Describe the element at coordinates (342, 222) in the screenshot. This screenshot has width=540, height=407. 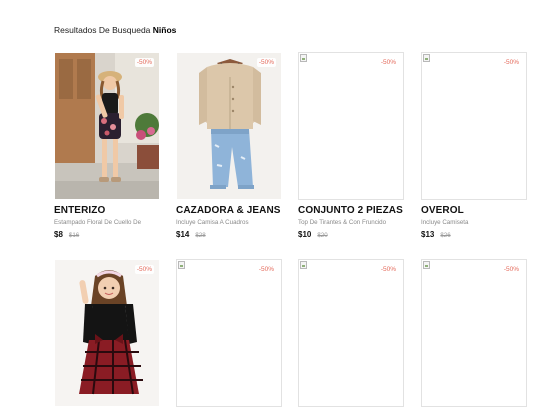
I see `product-description: Top De Tirantes & Con Fruncido` at that location.